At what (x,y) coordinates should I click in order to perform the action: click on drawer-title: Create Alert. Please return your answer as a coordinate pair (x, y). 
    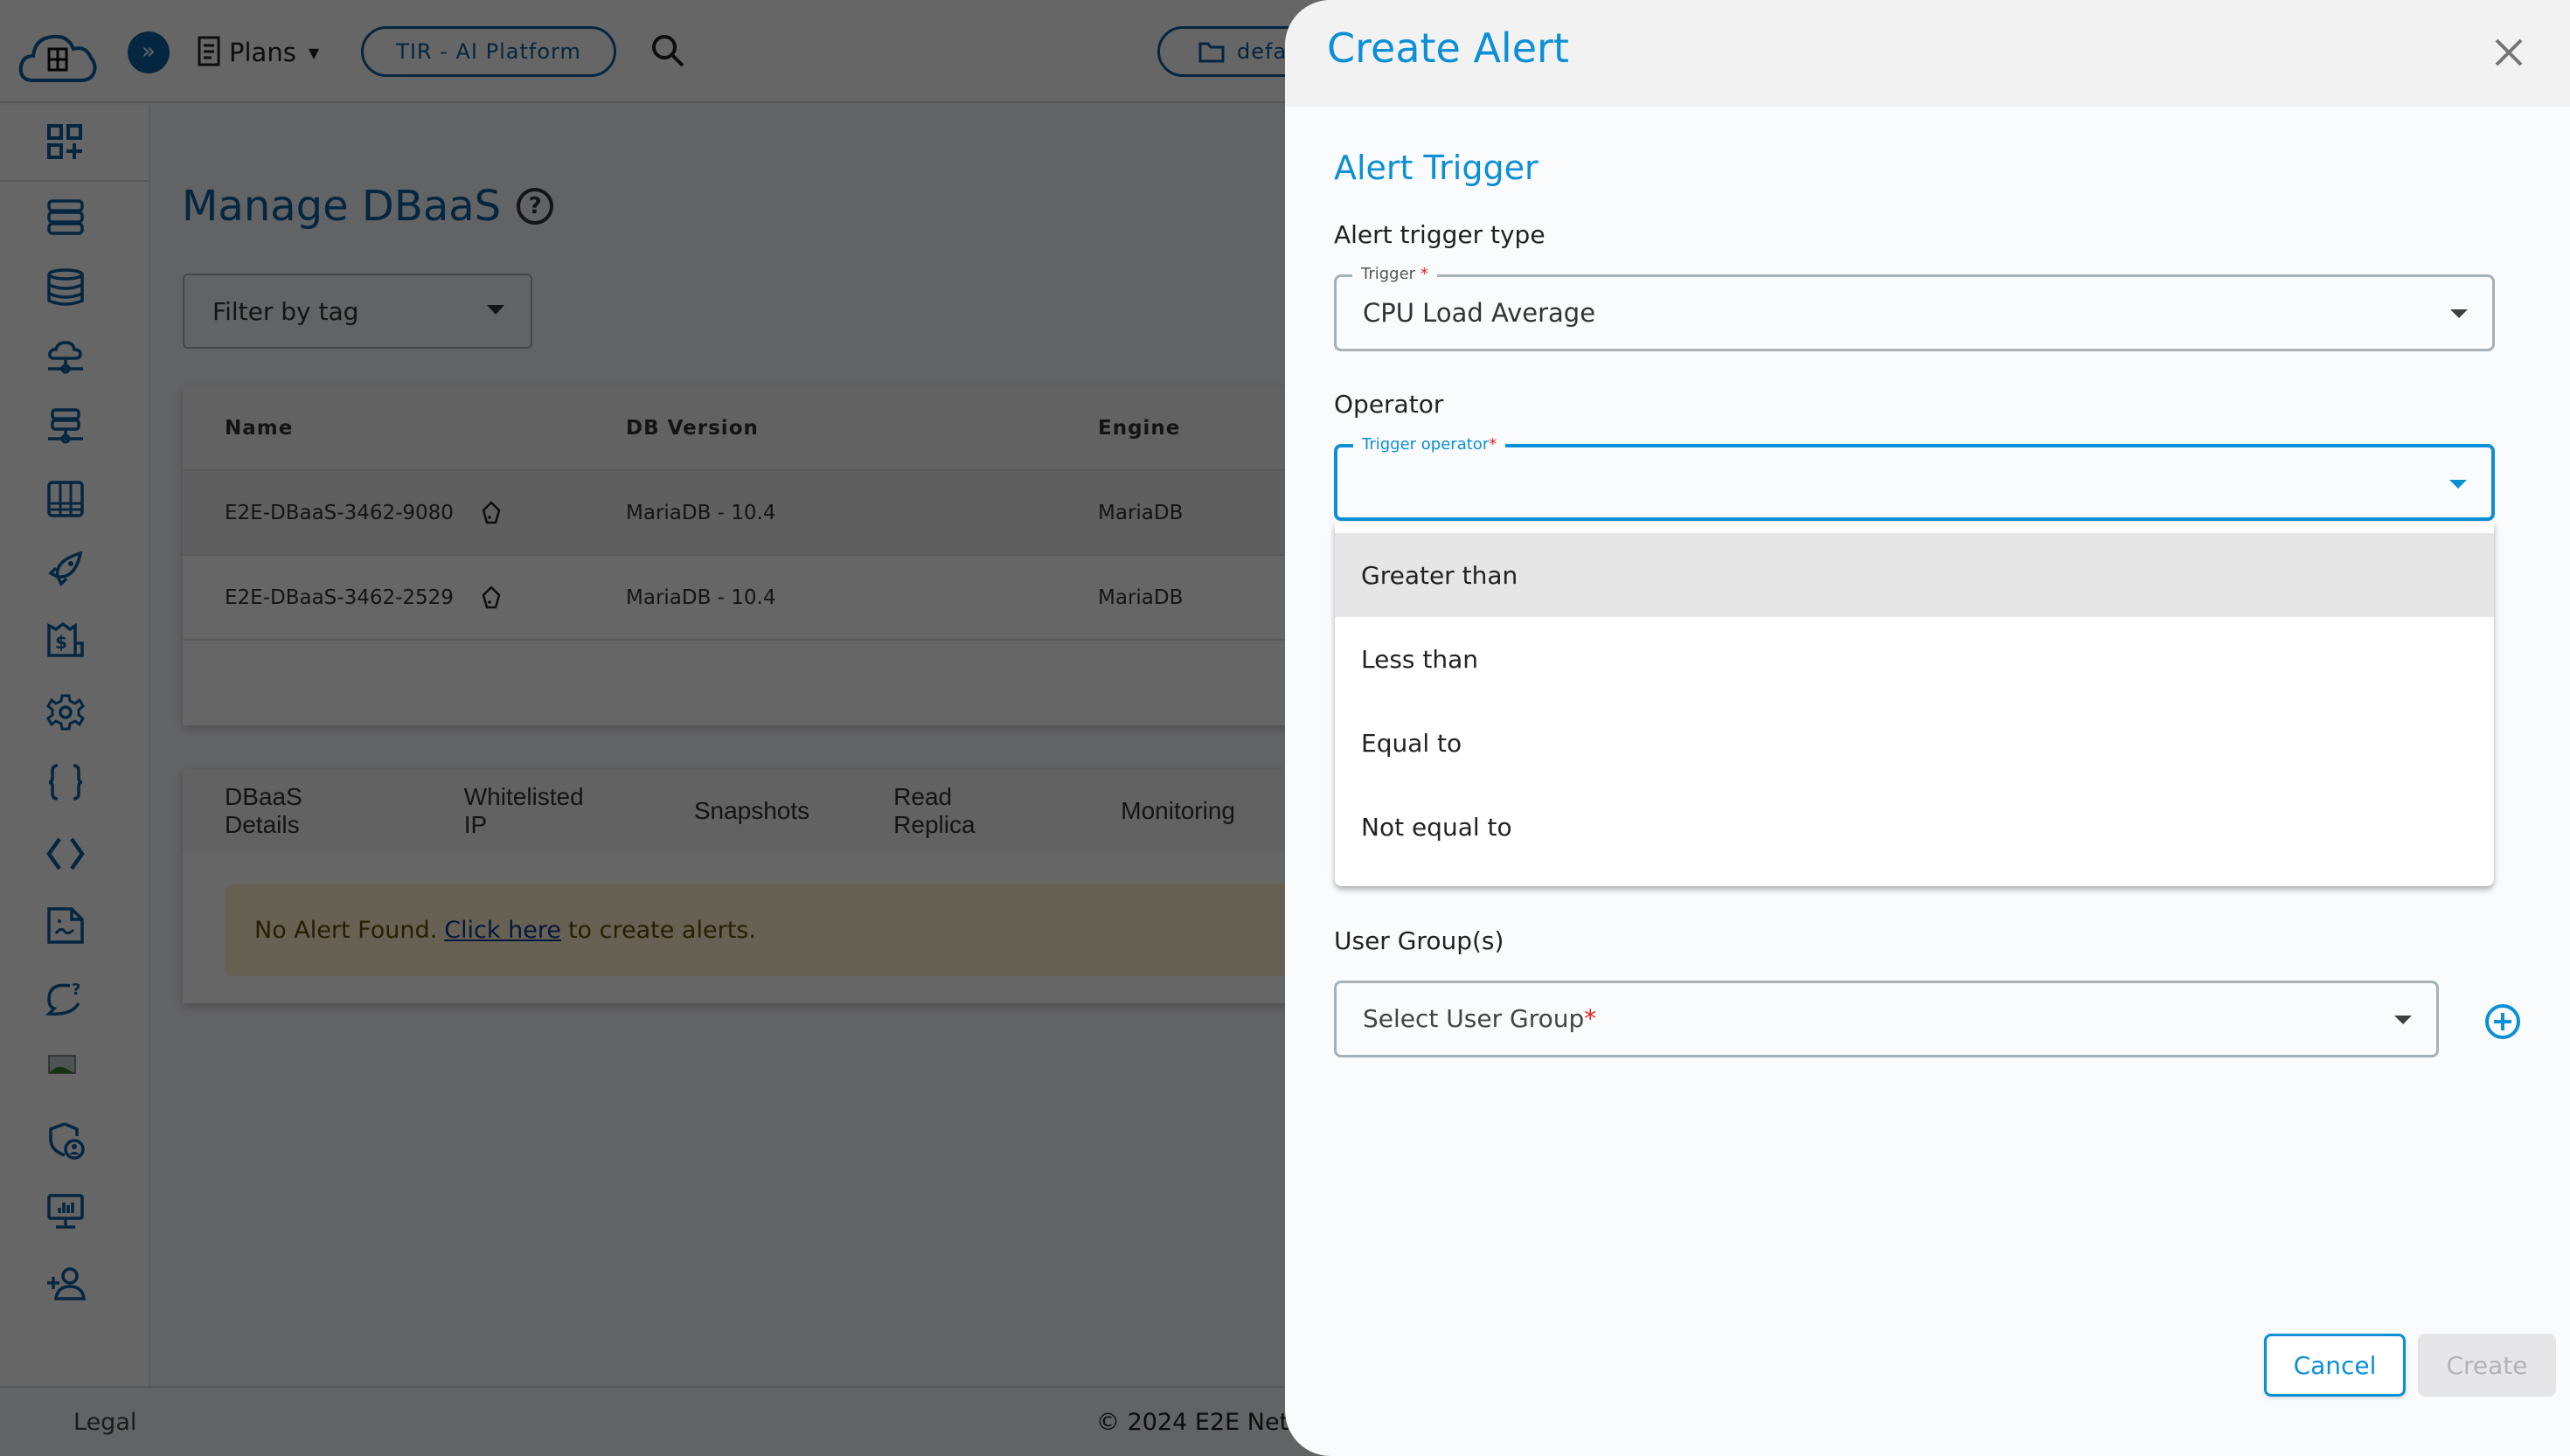
    Looking at the image, I should click on (1448, 48).